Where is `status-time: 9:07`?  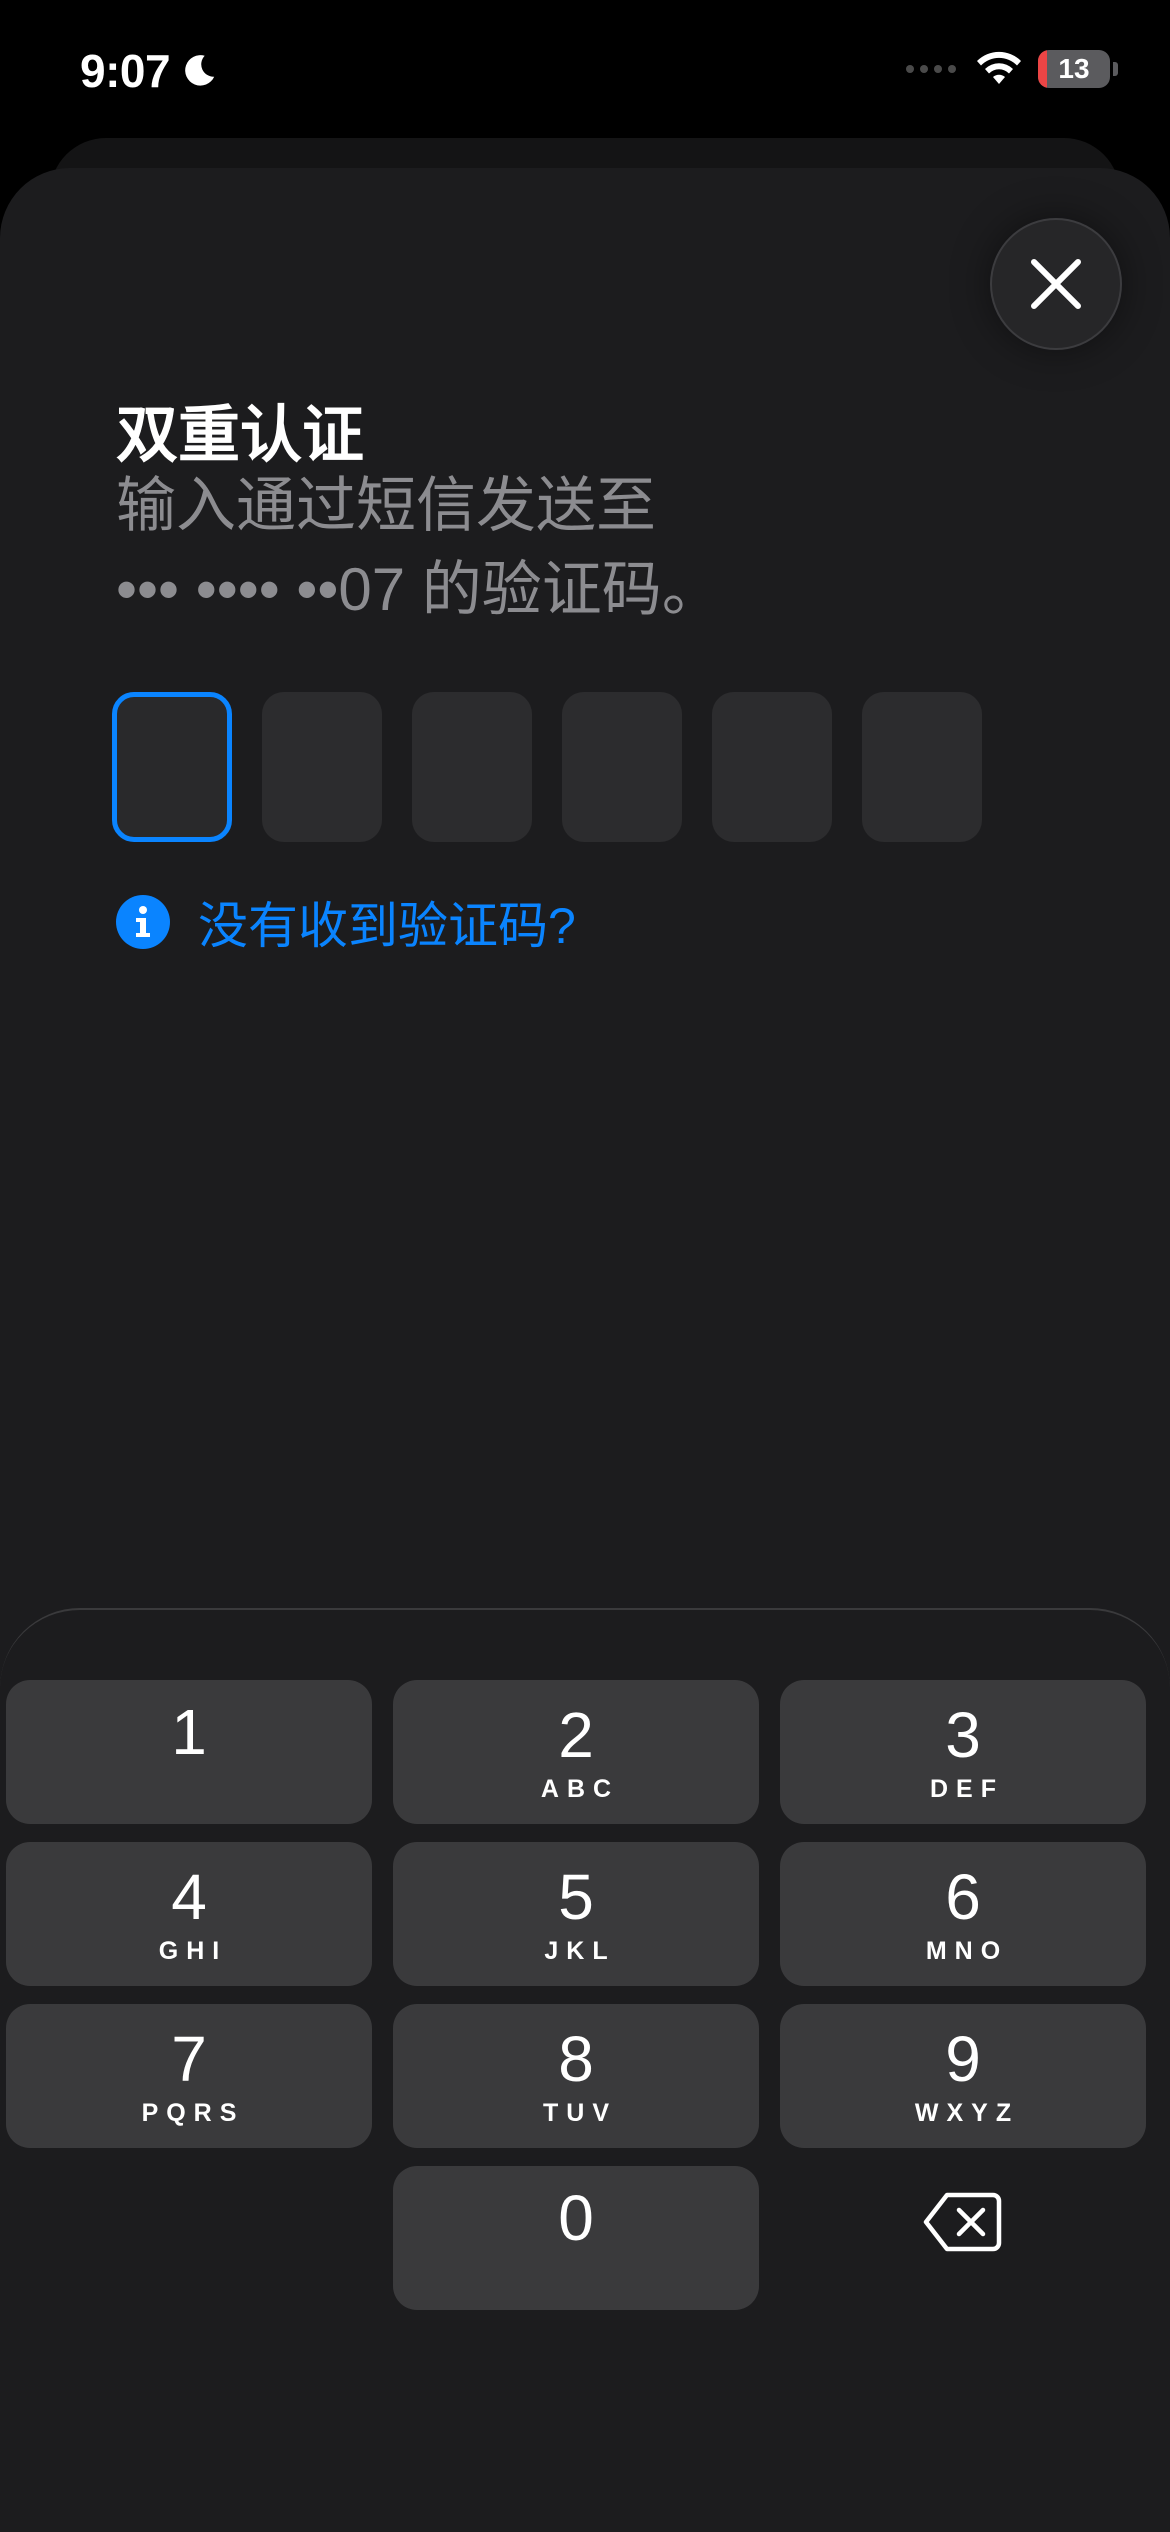 status-time: 9:07 is located at coordinates (149, 71).